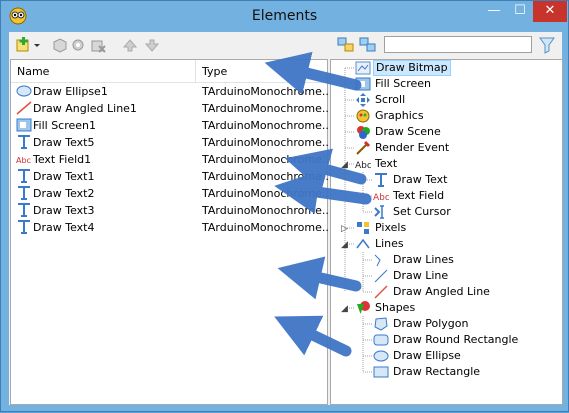 The height and width of the screenshot is (413, 569). I want to click on collapse-lines-toggle: ◢, so click(345, 245).